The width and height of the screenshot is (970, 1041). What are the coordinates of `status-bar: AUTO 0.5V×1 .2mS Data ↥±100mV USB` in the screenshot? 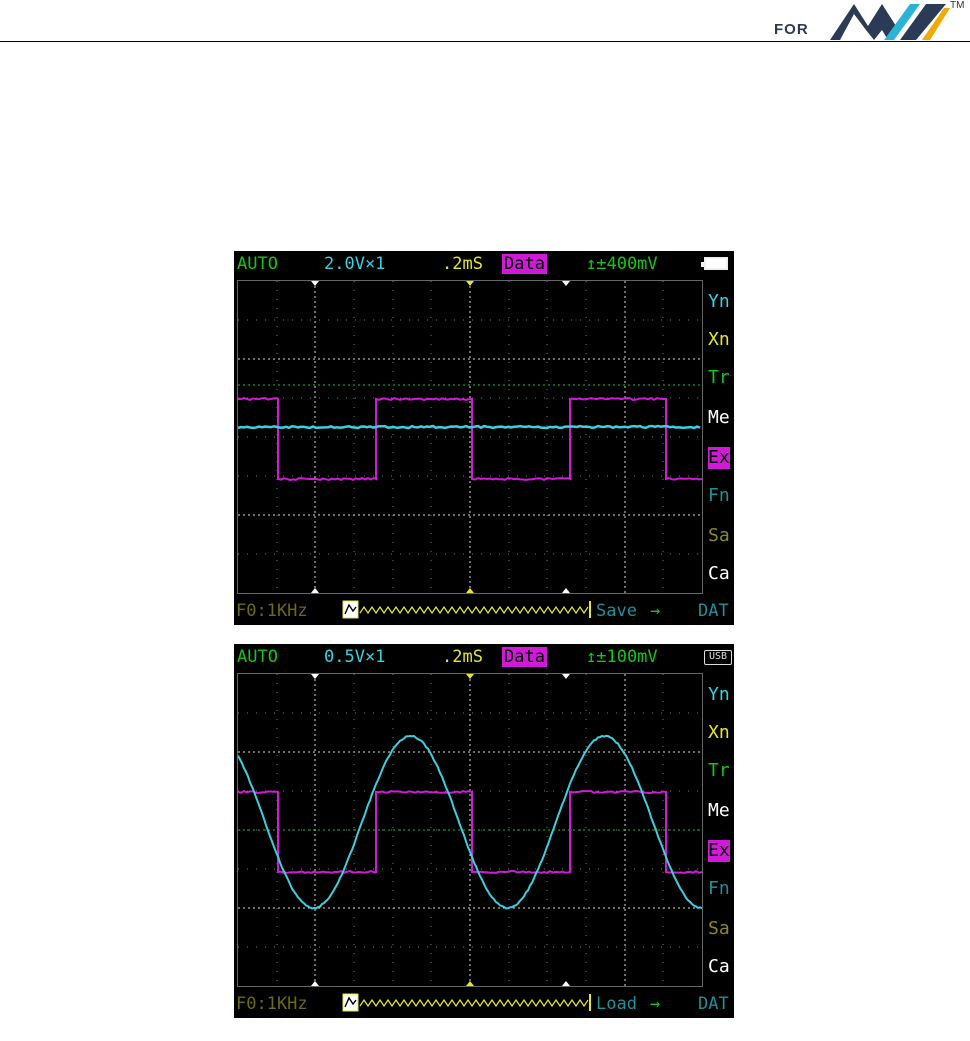 It's located at (484, 657).